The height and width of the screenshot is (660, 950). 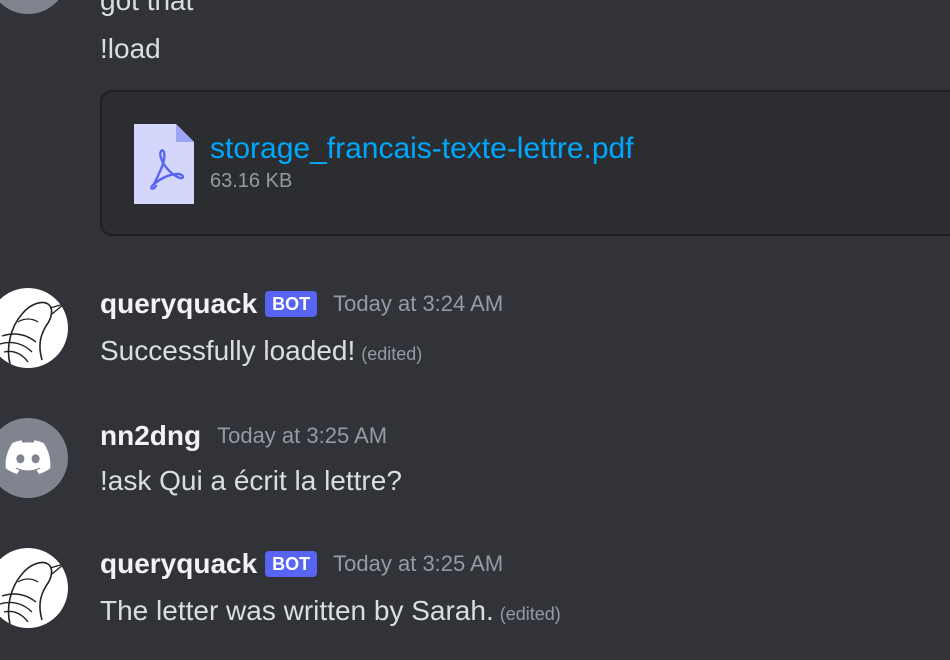 I want to click on message-header: queryquack BOT Today at 3:25 AM, so click(x=301, y=564).